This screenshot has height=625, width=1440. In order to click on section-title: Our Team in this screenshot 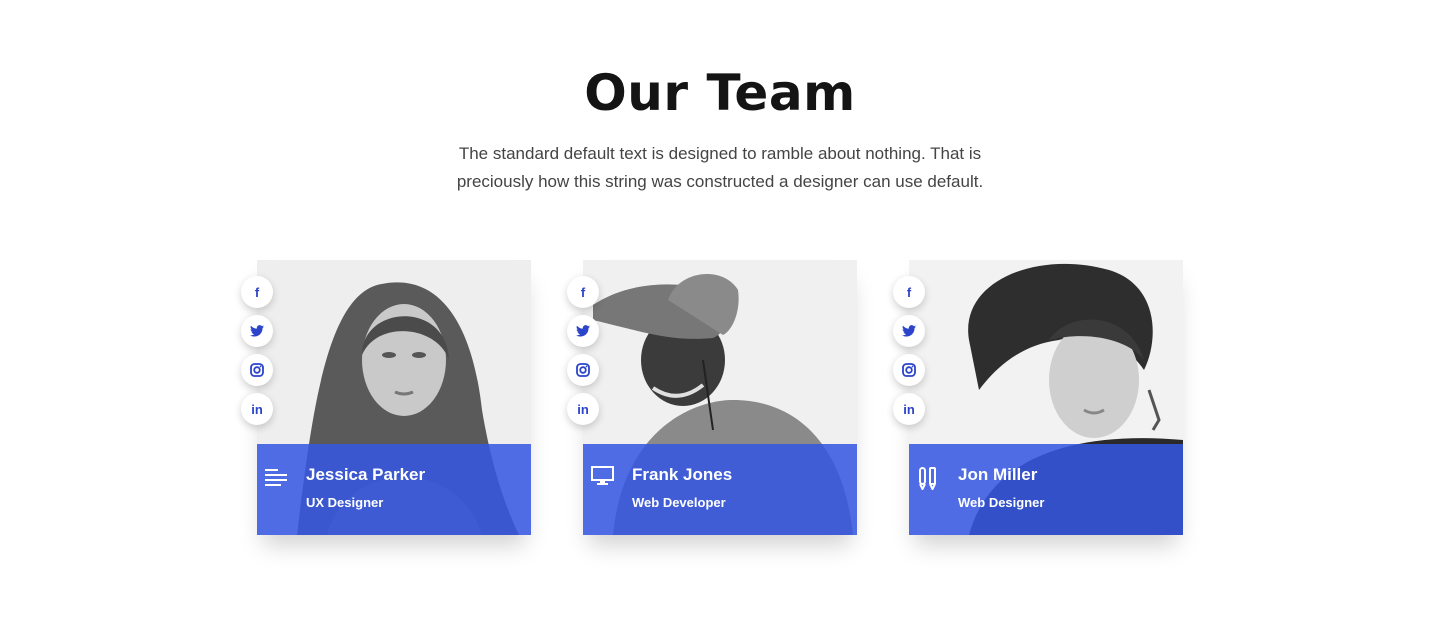, I will do `click(720, 93)`.